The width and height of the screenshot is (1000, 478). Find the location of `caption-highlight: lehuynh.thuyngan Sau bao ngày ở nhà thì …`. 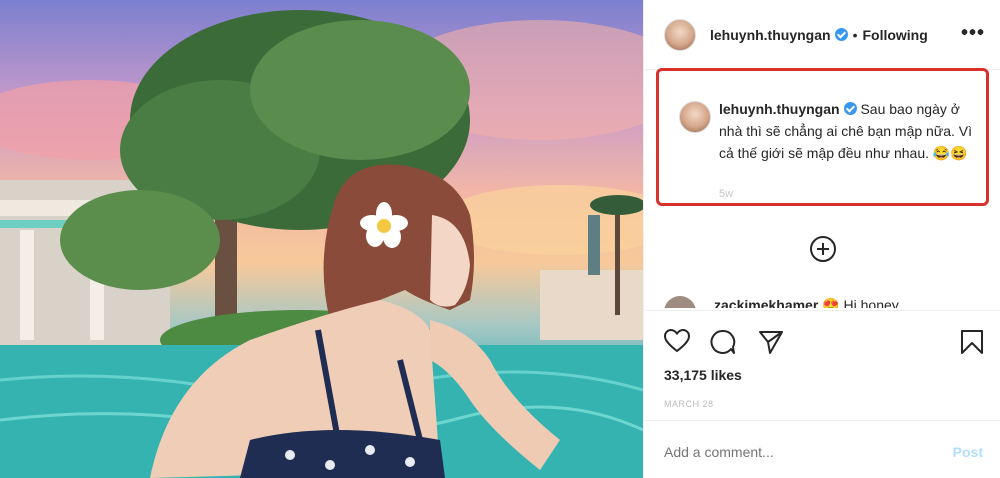

caption-highlight: lehuynh.thuyngan Sau bao ngày ở nhà thì … is located at coordinates (822, 137).